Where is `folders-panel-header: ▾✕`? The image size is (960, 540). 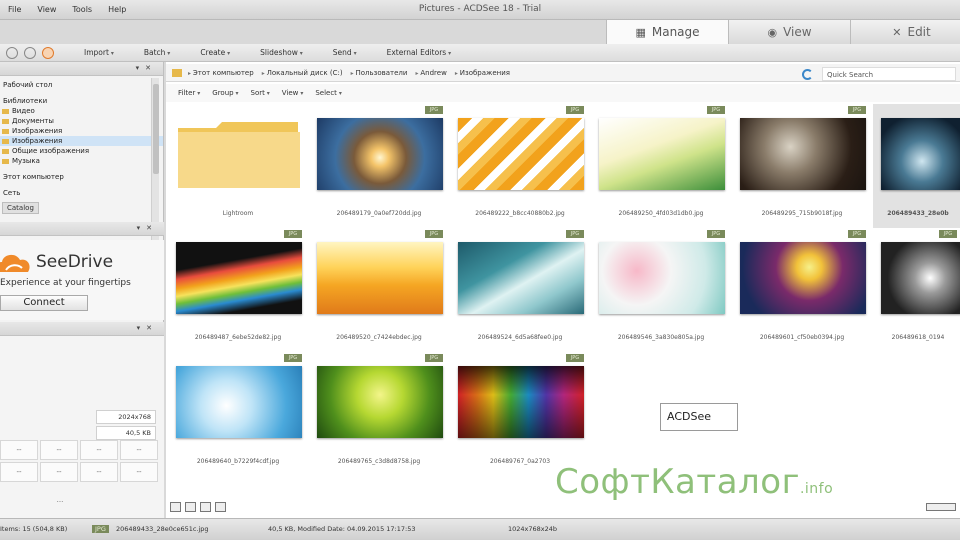
folders-panel-header: ▾✕ is located at coordinates (81, 69).